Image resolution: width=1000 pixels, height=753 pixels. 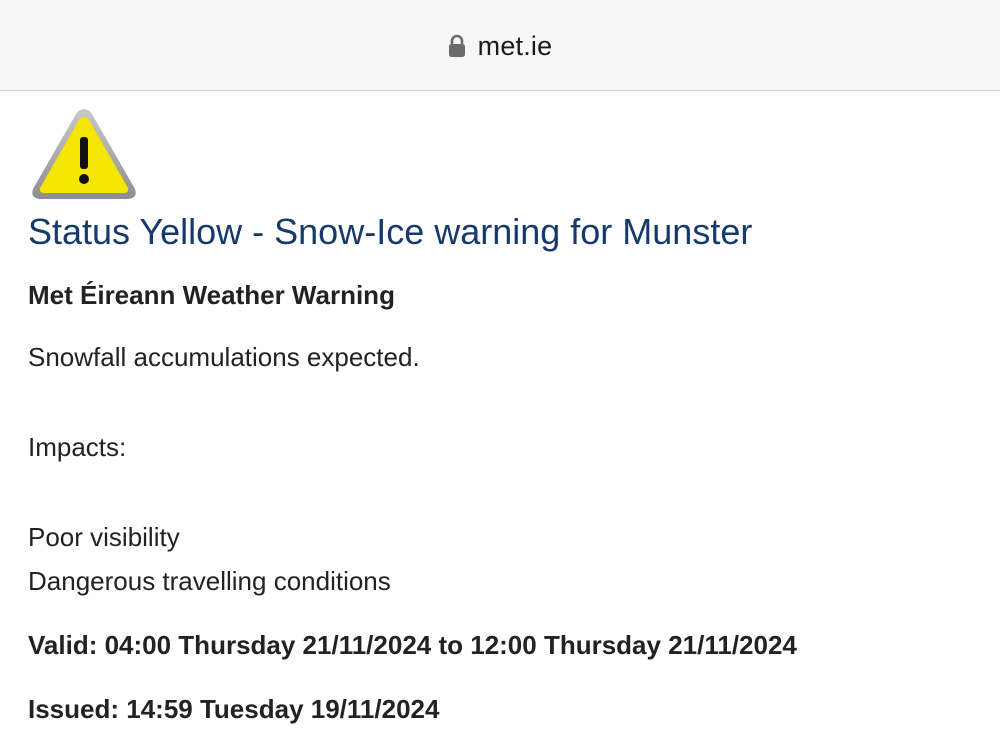 I want to click on warning-subtitle: Met Éireann Weather Warning, so click(x=211, y=295).